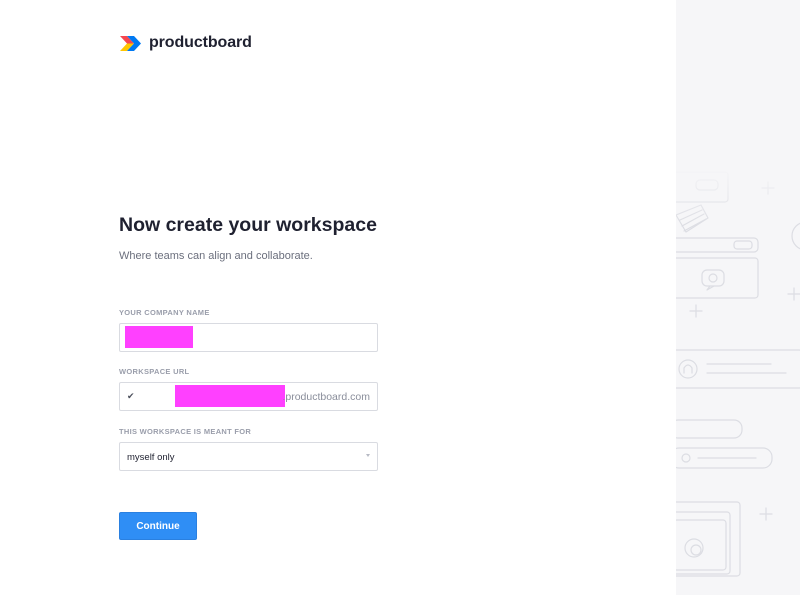 The height and width of the screenshot is (595, 800). What do you see at coordinates (164, 312) in the screenshot?
I see `company-name-label: YOUR COMPANY NAME` at bounding box center [164, 312].